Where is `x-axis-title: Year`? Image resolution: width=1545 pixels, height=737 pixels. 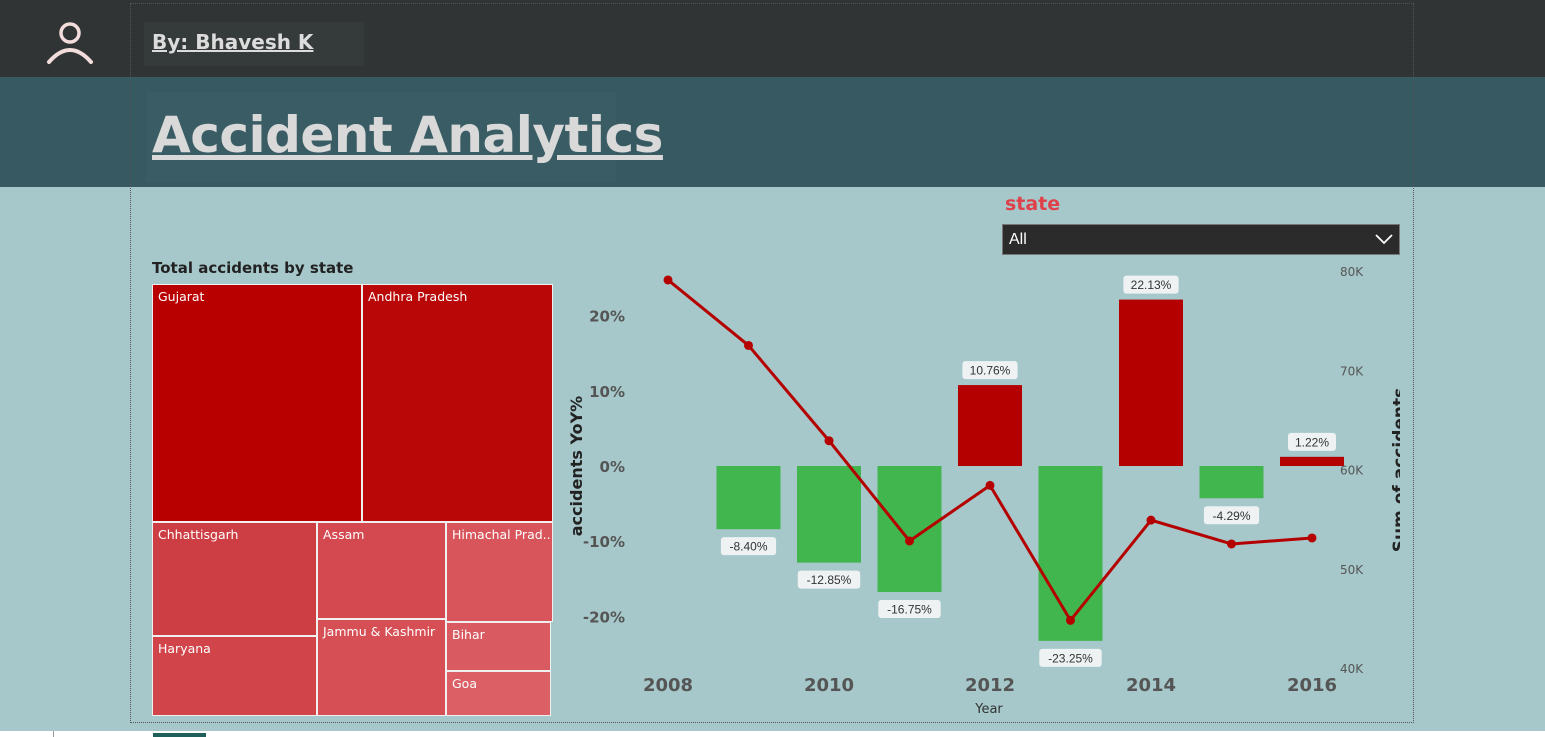 x-axis-title: Year is located at coordinates (988, 709).